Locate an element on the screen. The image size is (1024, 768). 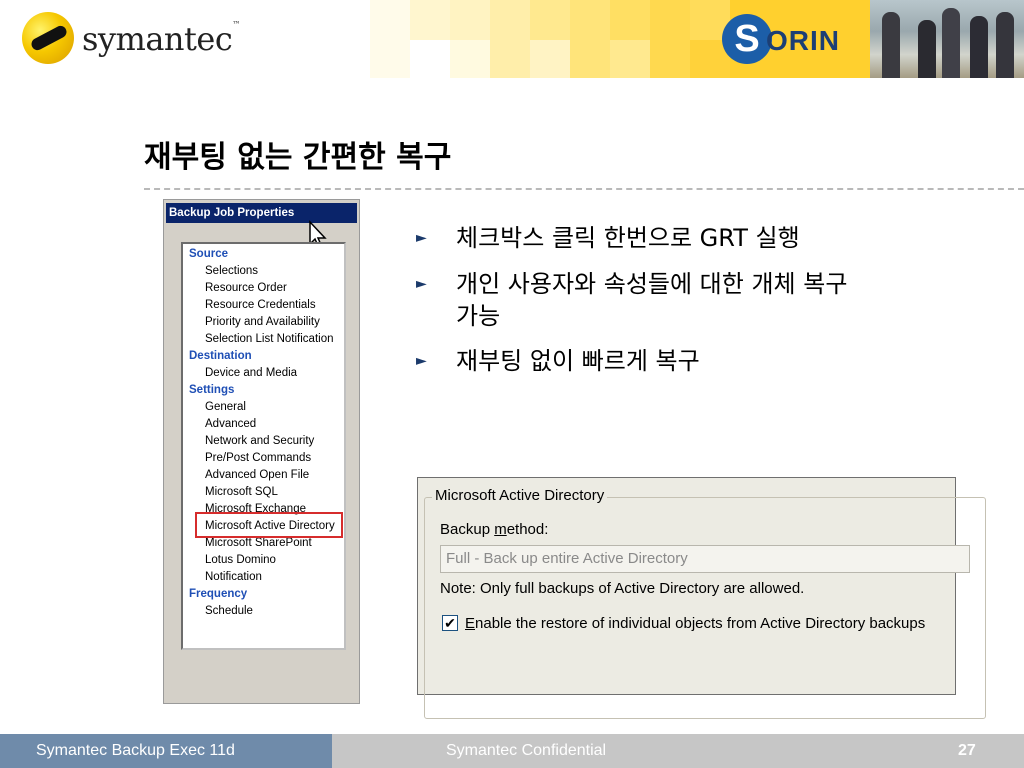
tree-item-schedule: Schedule is located at coordinates (229, 611).